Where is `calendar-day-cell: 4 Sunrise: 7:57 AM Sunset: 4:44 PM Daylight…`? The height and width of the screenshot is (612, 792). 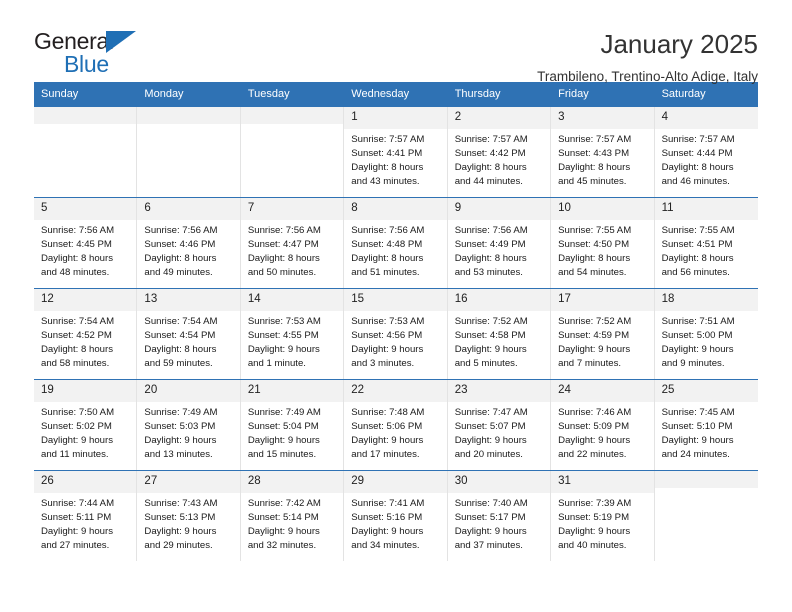
calendar-day-cell: 4 Sunrise: 7:57 AM Sunset: 4:44 PM Daylight… is located at coordinates (706, 152).